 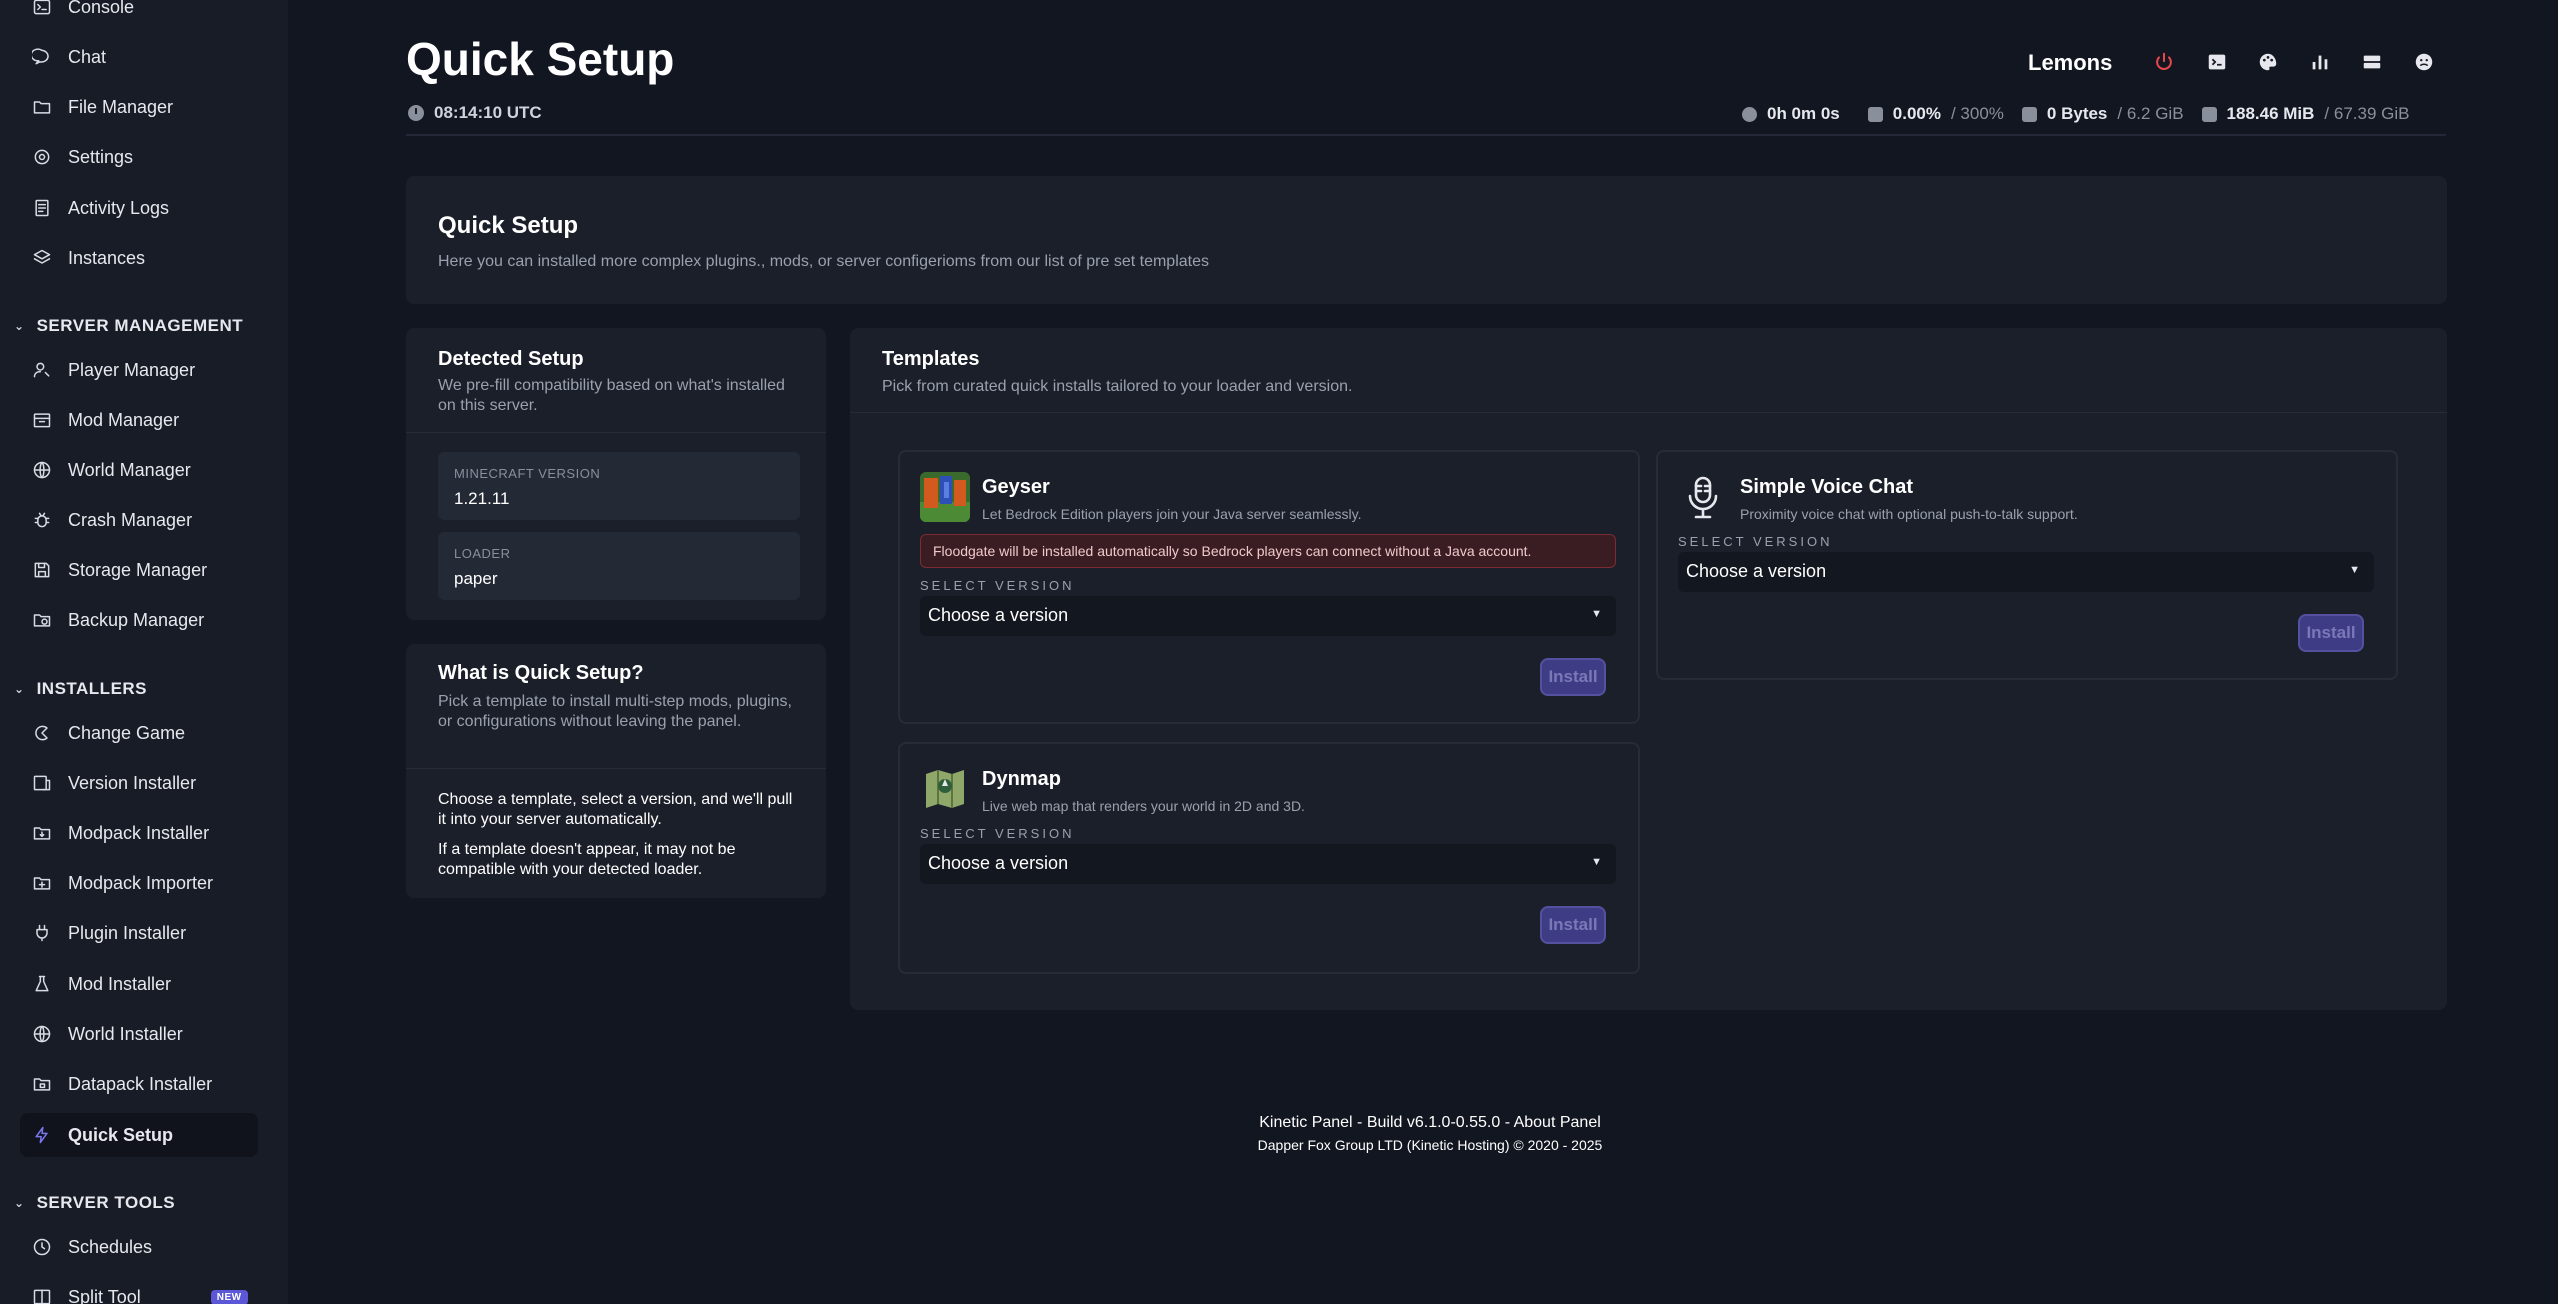 What do you see at coordinates (931, 359) in the screenshot?
I see `templates-title: Templates` at bounding box center [931, 359].